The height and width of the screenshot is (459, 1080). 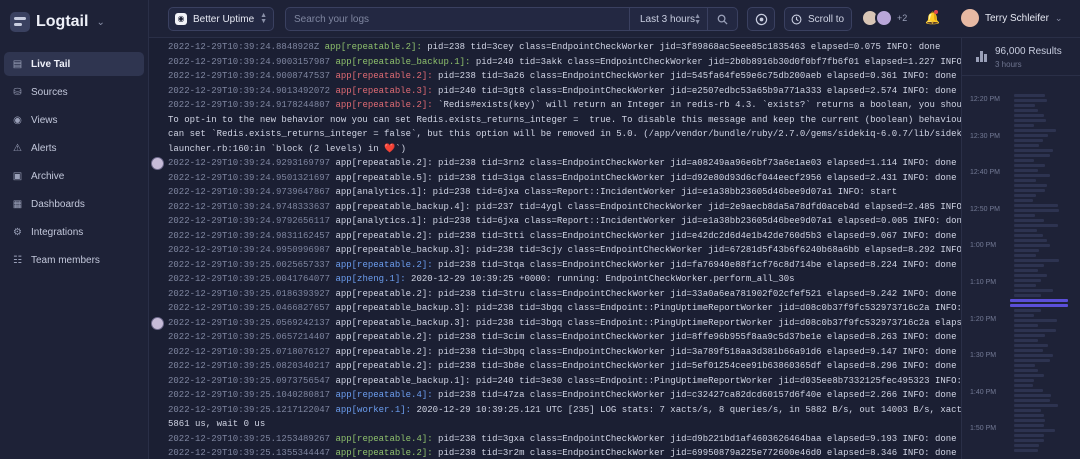 I want to click on source-select: ◉ Better Uptime ▲ ▼, so click(x=221, y=19).